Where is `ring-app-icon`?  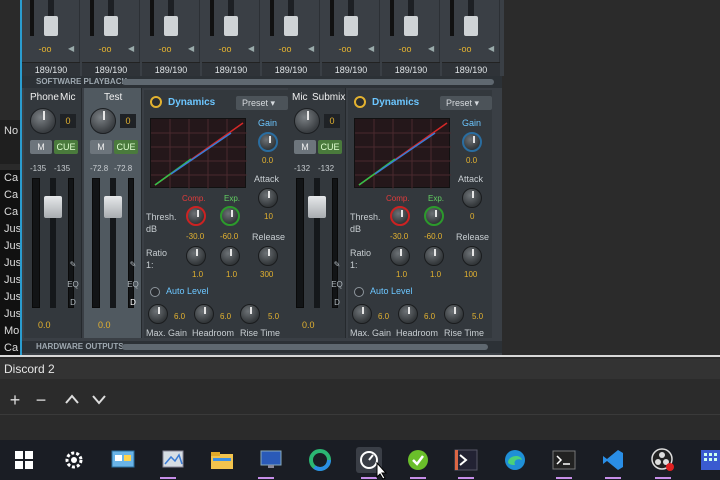
ring-app-icon is located at coordinates (320, 460).